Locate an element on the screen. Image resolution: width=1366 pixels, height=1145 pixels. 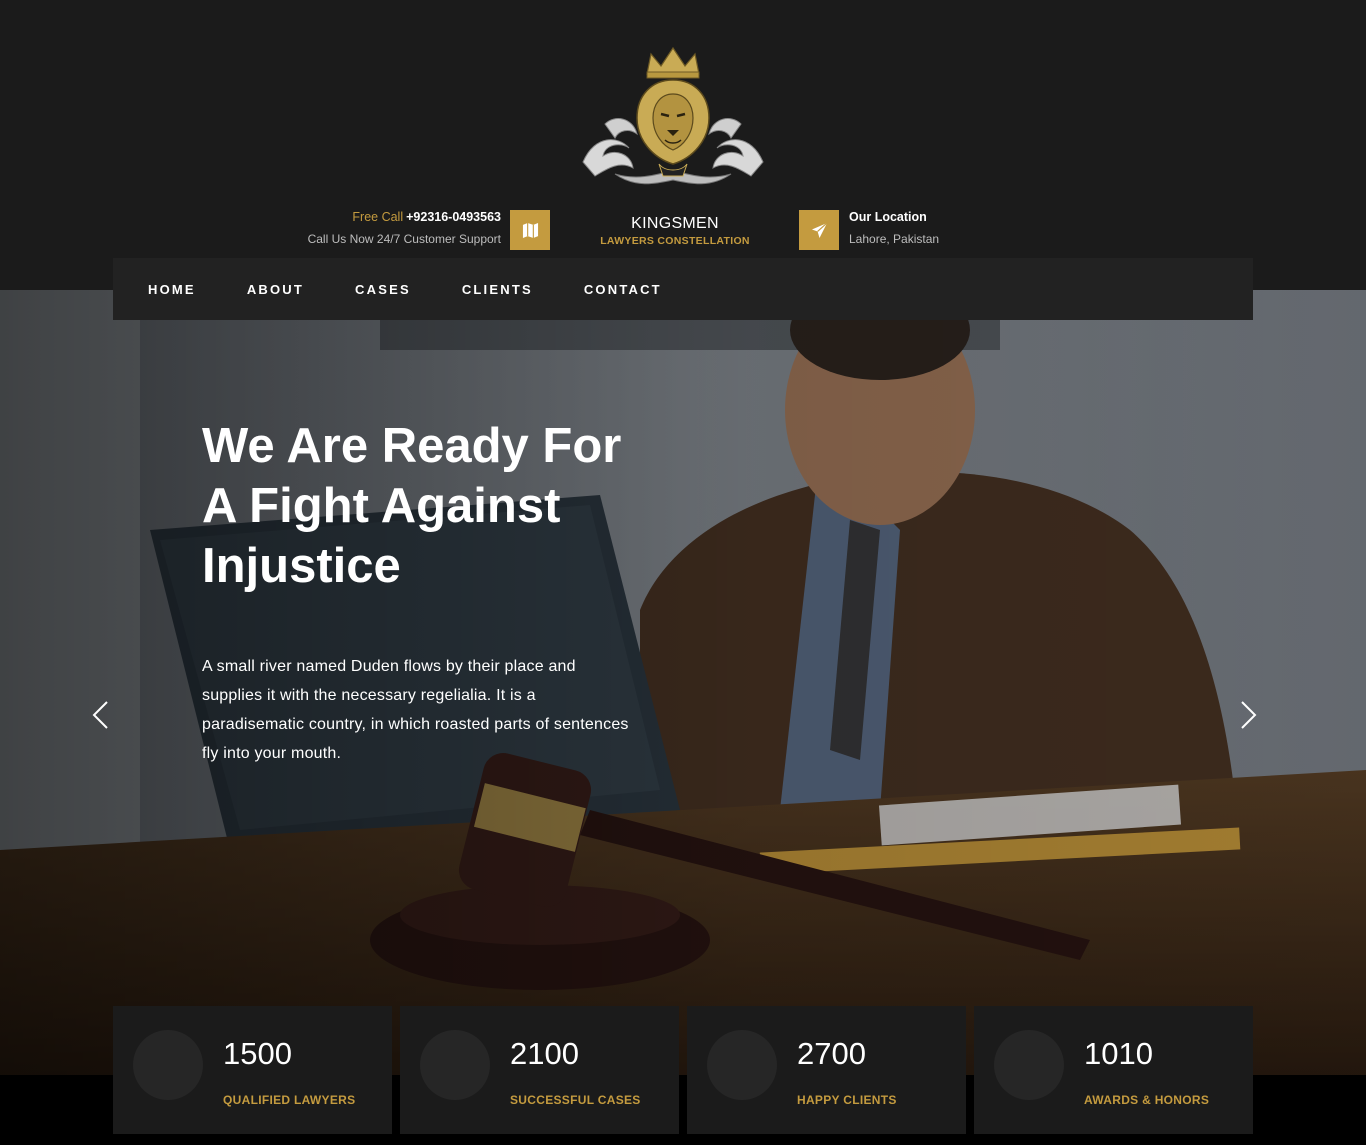
stat-card-clients: 2700 HAPPY CLIENTS is located at coordinates (826, 1070).